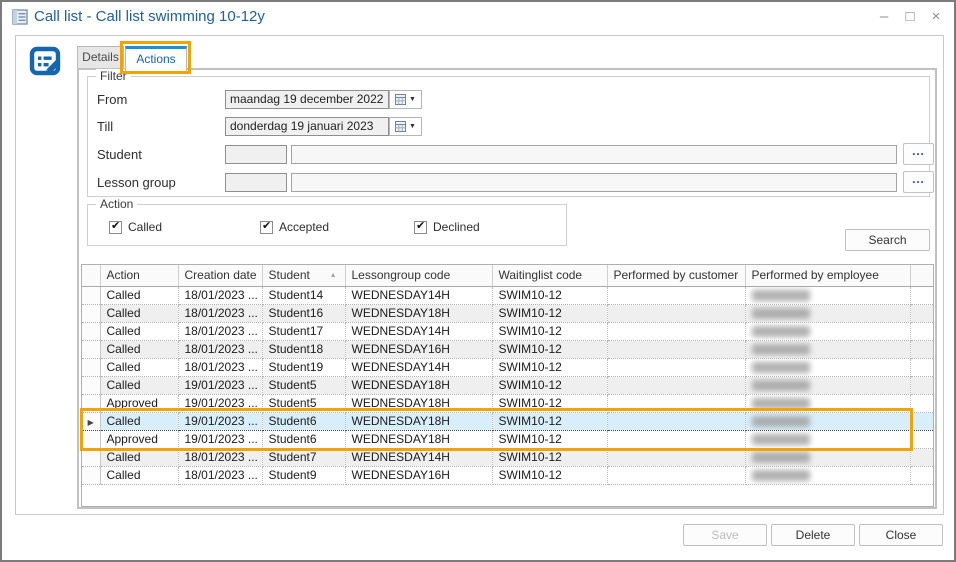  What do you see at coordinates (813, 535) in the screenshot?
I see `delete-button: Delete` at bounding box center [813, 535].